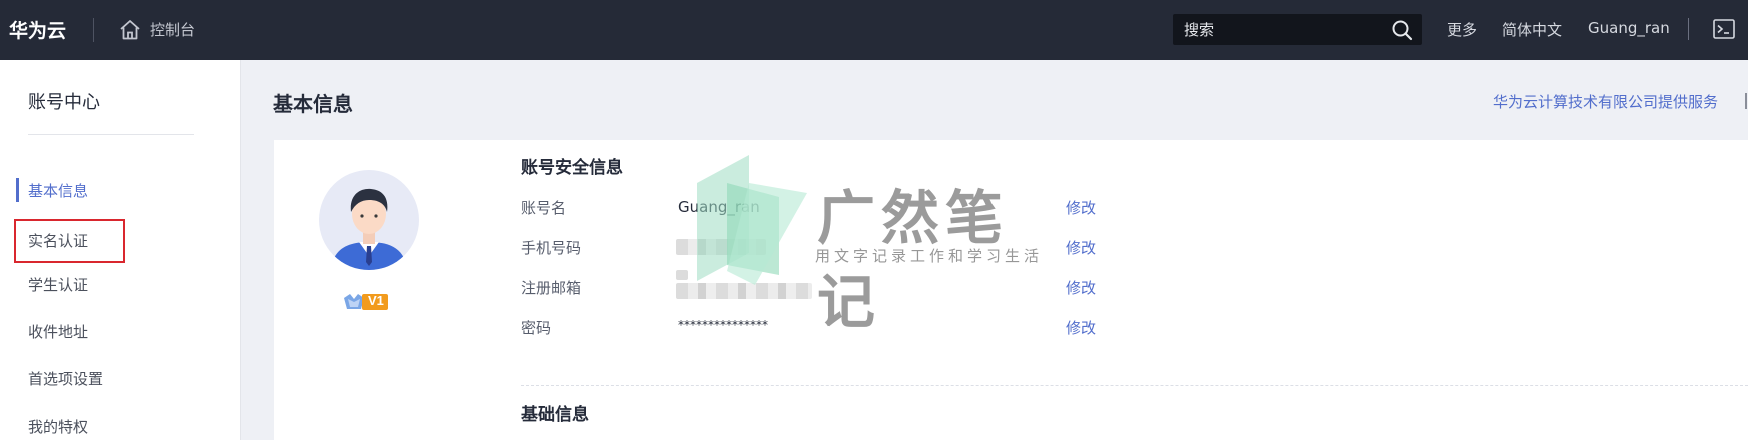 The width and height of the screenshot is (1748, 440). Describe the element at coordinates (120, 190) in the screenshot. I see `sidebar-item-basic-info: 基本信息` at that location.